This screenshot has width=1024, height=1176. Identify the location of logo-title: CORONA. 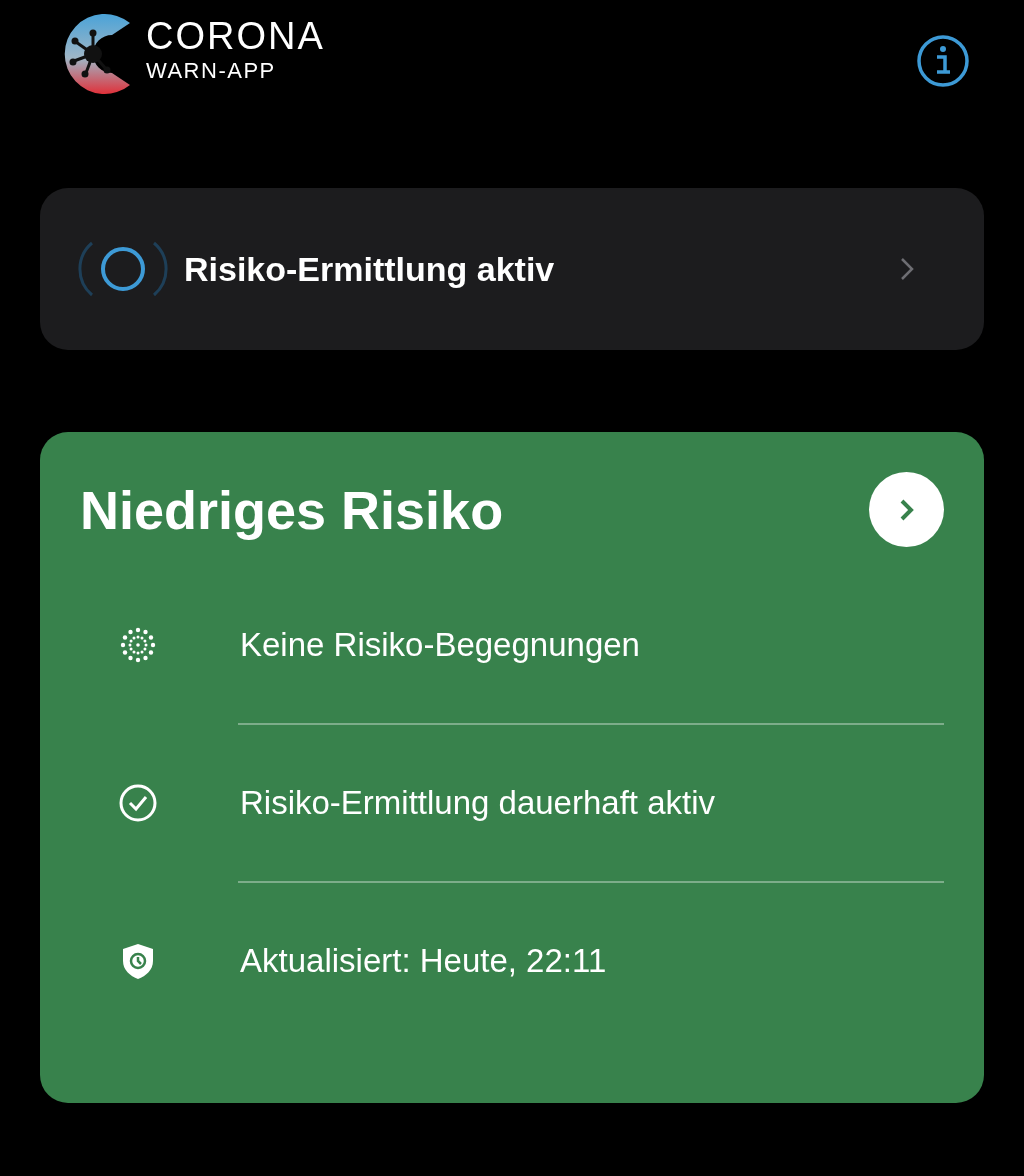
(235, 36).